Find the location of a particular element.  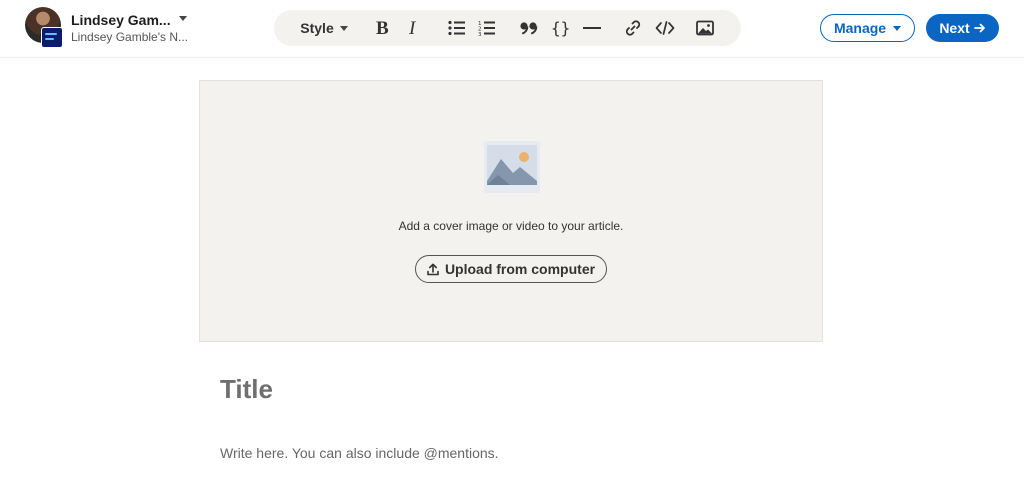

divider-icon is located at coordinates (592, 28).